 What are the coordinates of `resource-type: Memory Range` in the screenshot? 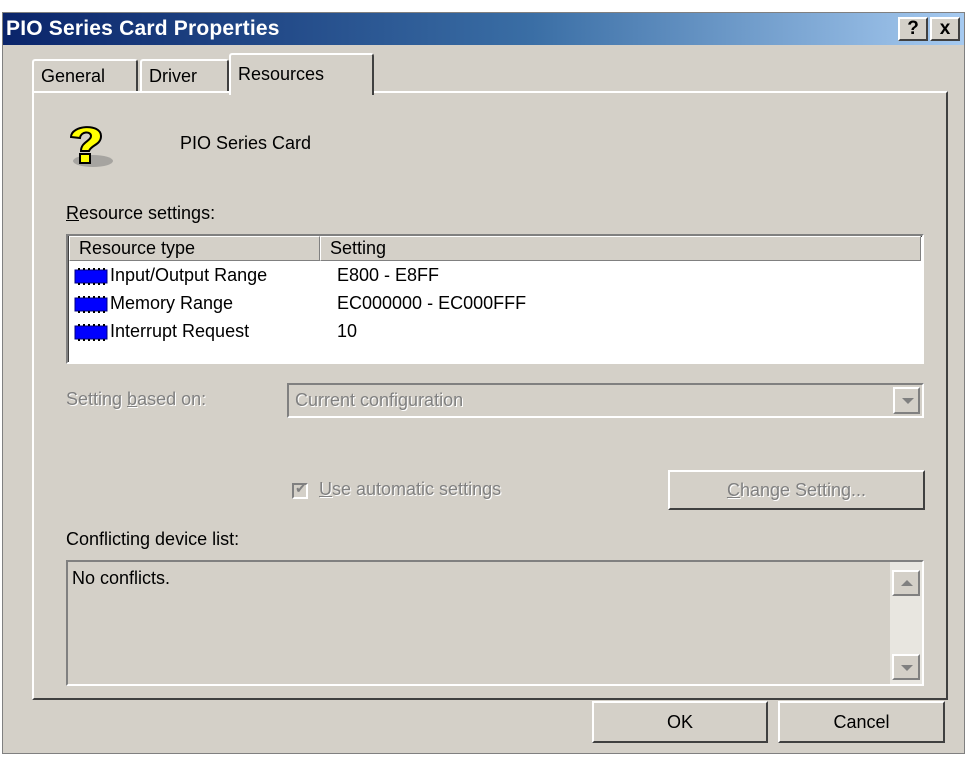 It's located at (172, 303).